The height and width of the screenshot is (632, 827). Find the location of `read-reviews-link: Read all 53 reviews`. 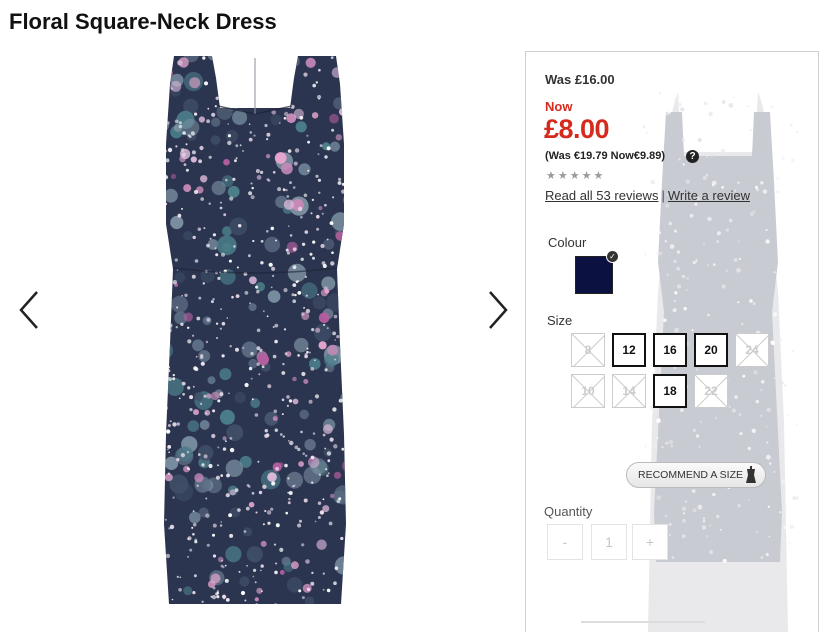

read-reviews-link: Read all 53 reviews is located at coordinates (601, 195).